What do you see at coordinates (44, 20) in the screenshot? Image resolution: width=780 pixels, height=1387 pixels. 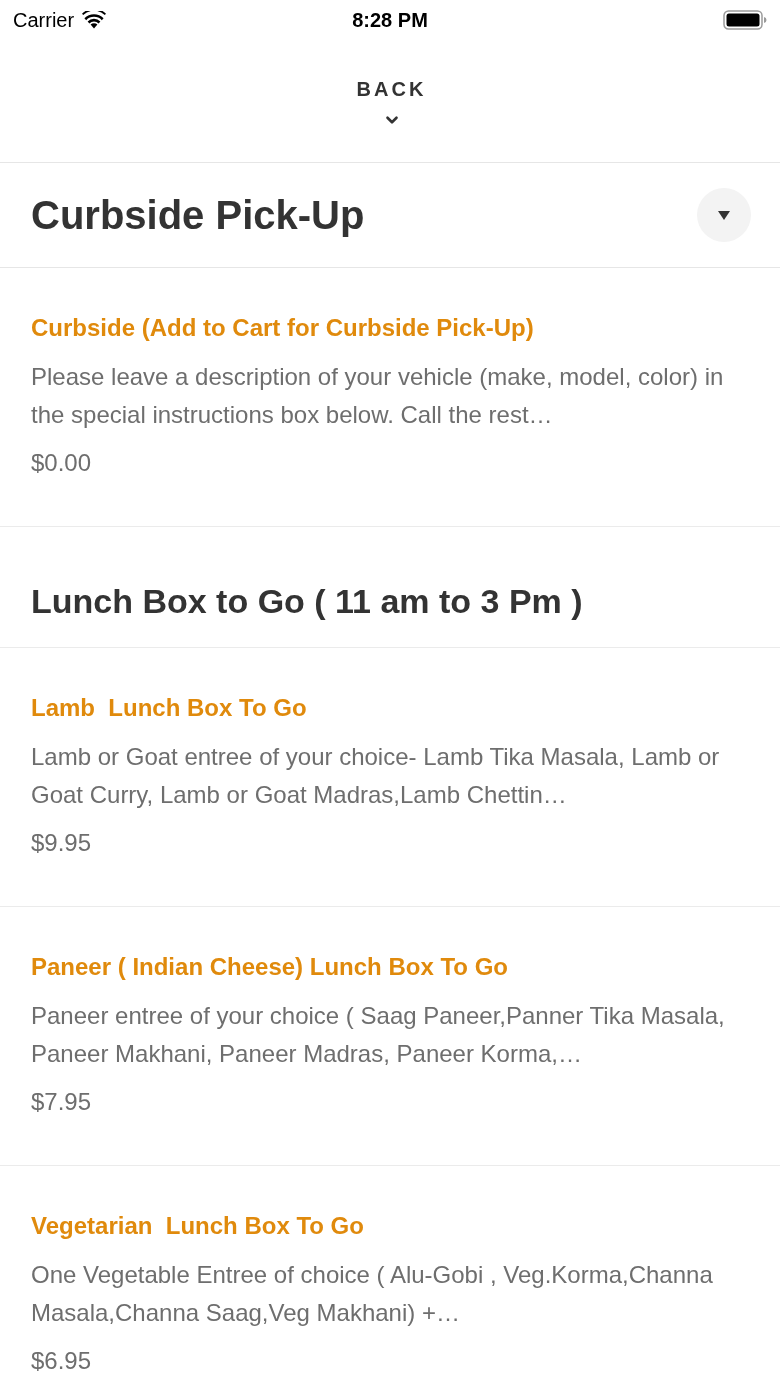 I see `carrier-label: Carrier` at bounding box center [44, 20].